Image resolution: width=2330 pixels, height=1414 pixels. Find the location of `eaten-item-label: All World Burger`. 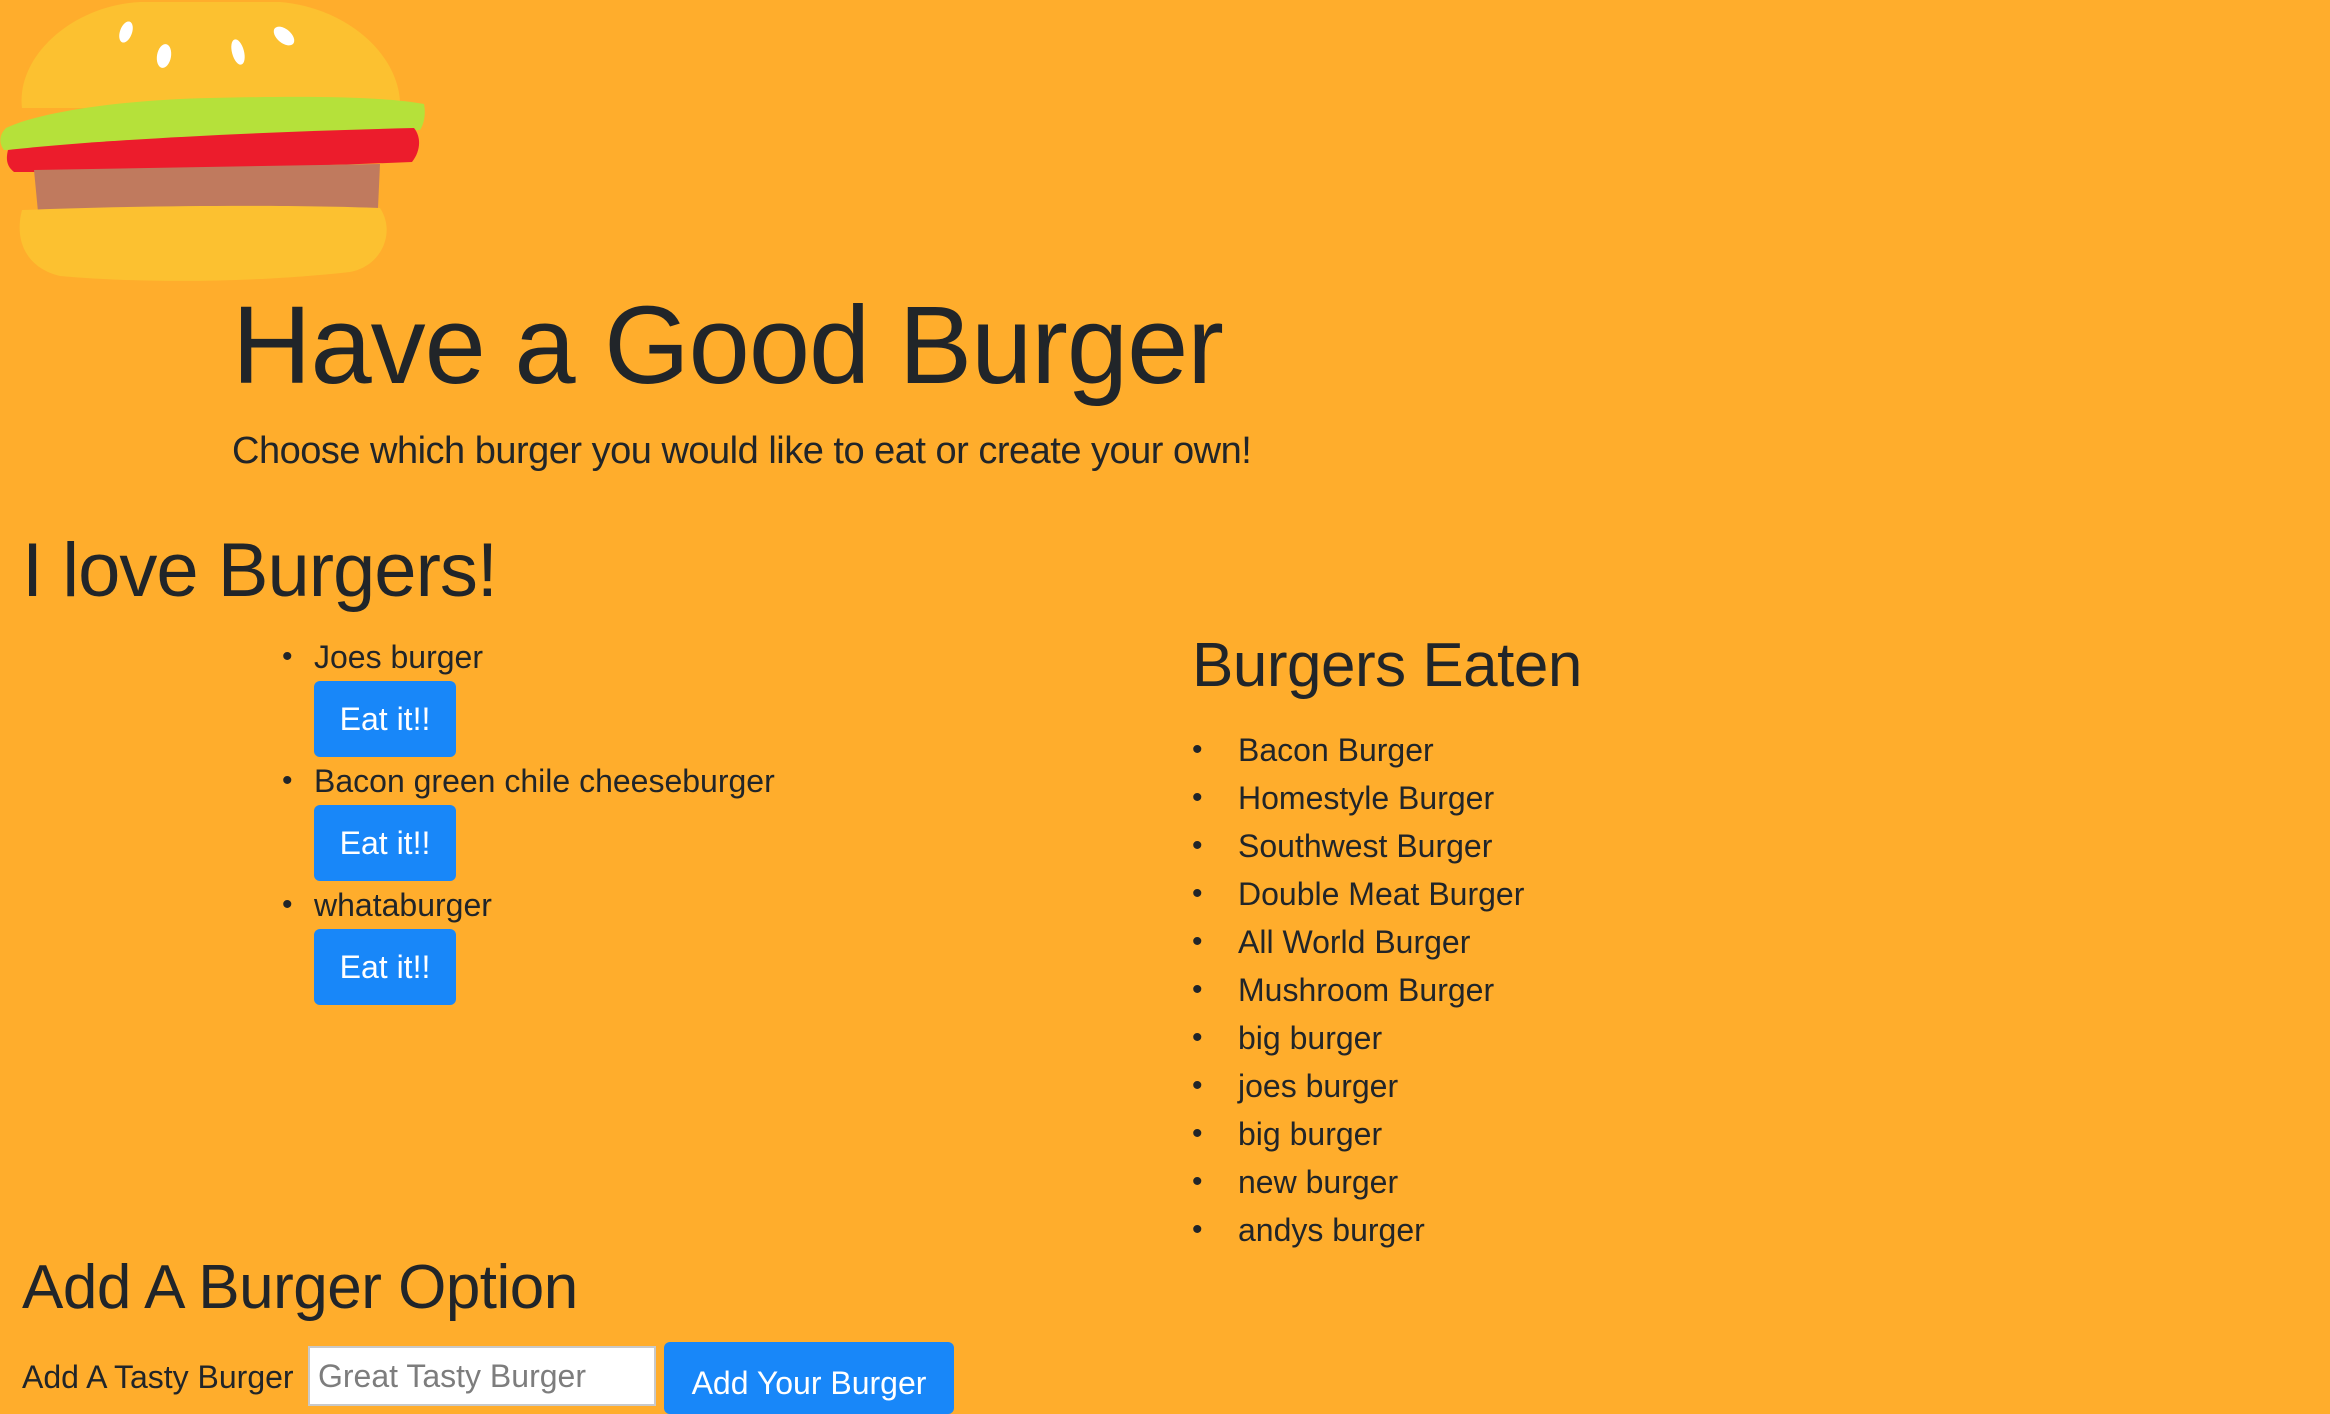

eaten-item-label: All World Burger is located at coordinates (1354, 942).